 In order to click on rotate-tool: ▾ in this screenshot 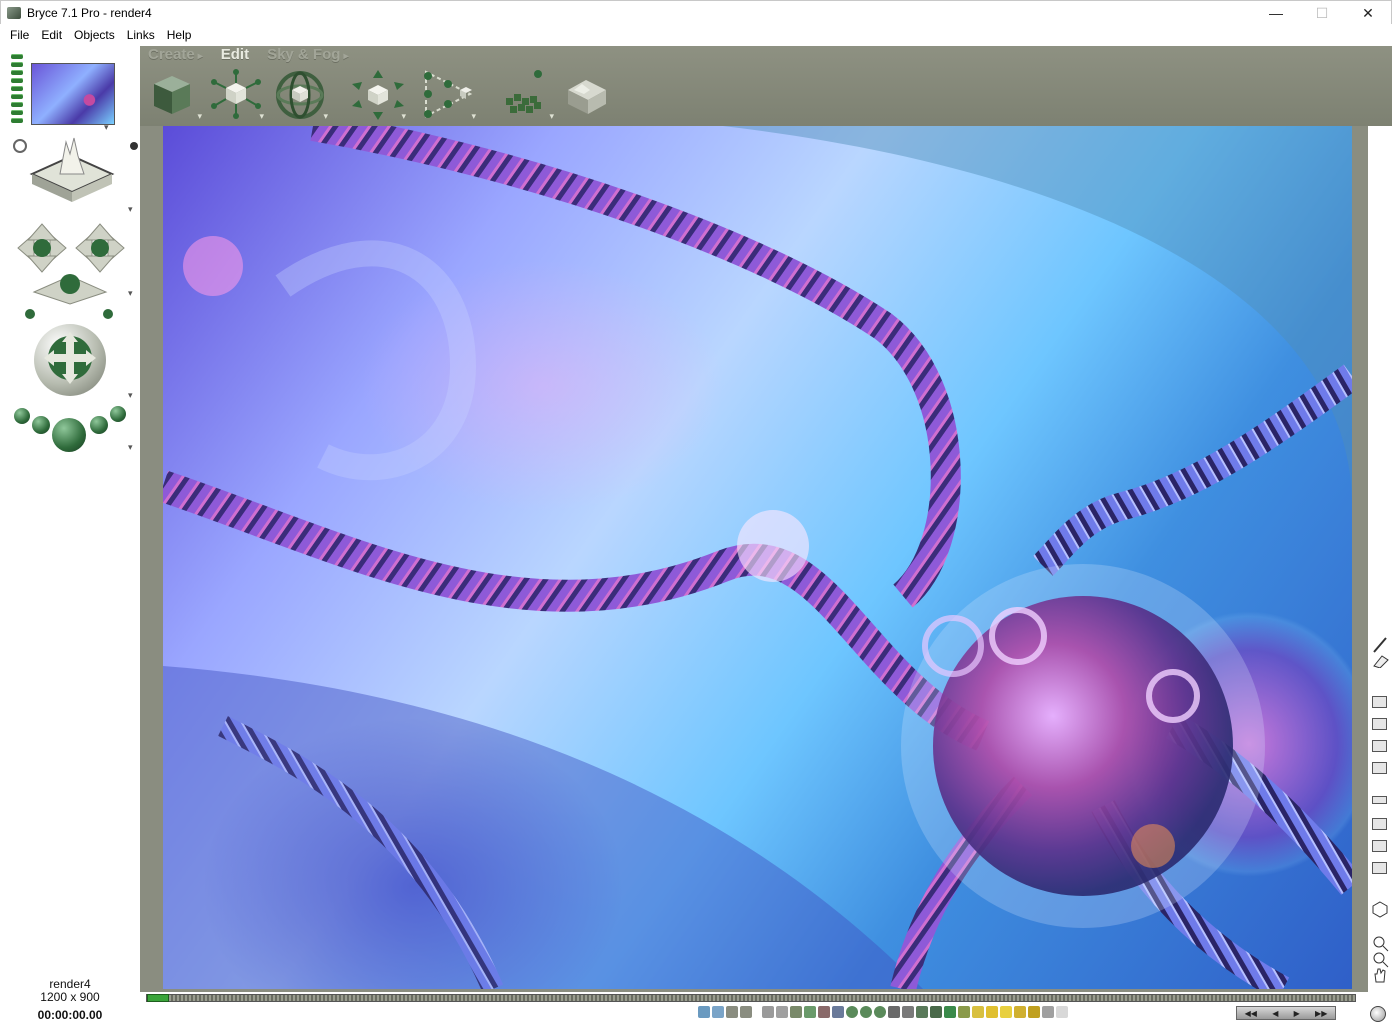, I will do `click(300, 96)`.